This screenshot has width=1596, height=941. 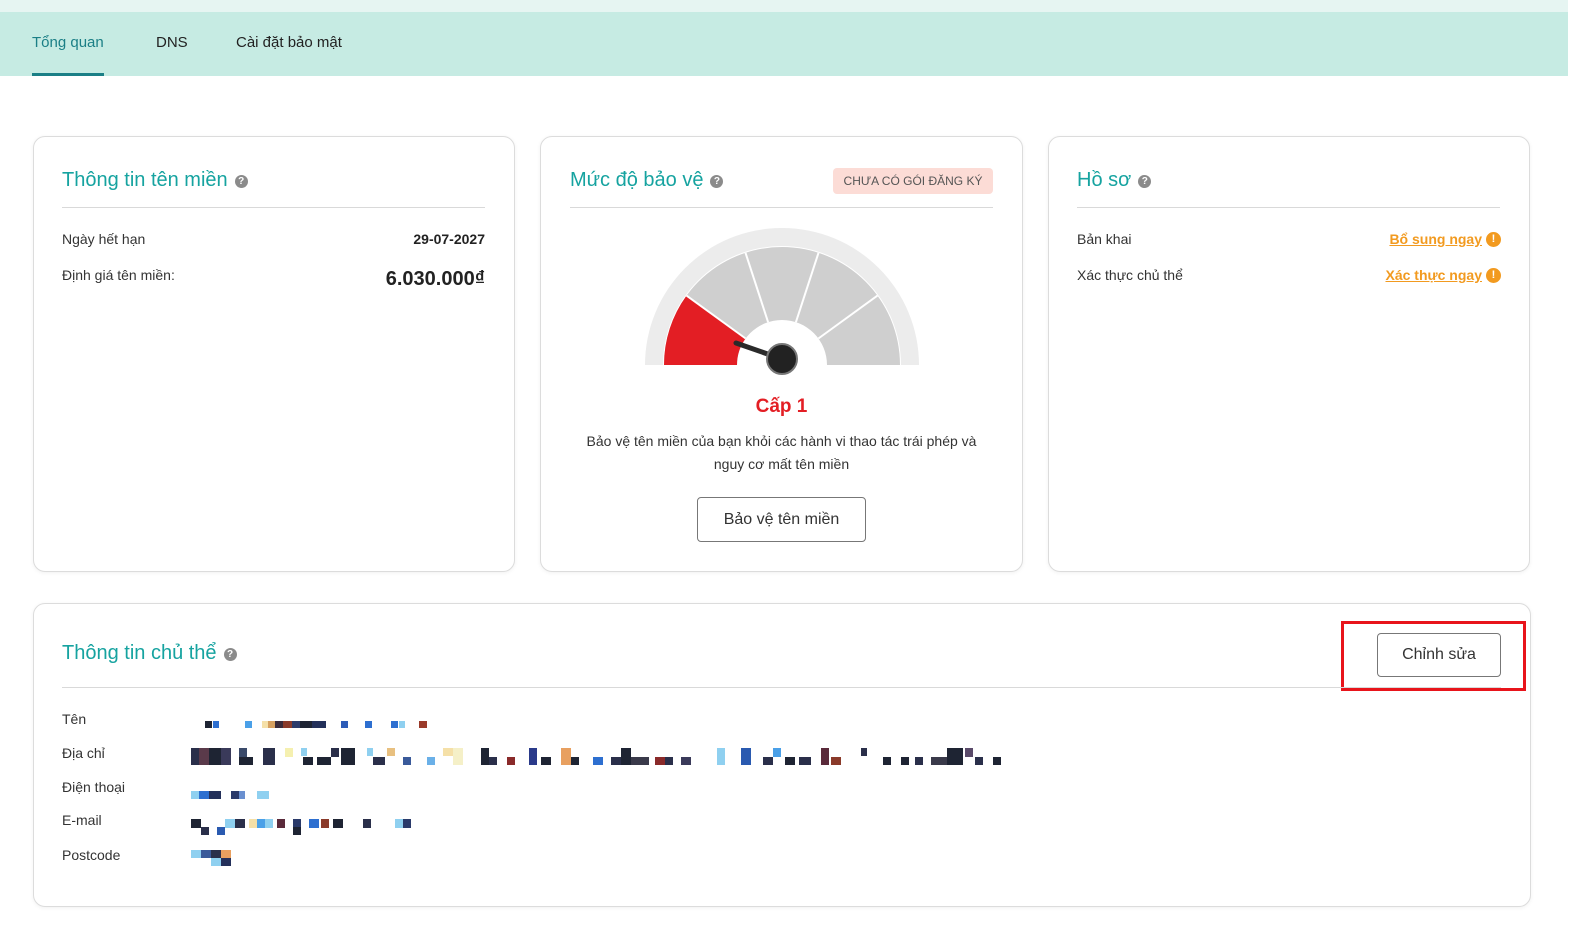 What do you see at coordinates (1289, 354) in the screenshot?
I see `profile-card` at bounding box center [1289, 354].